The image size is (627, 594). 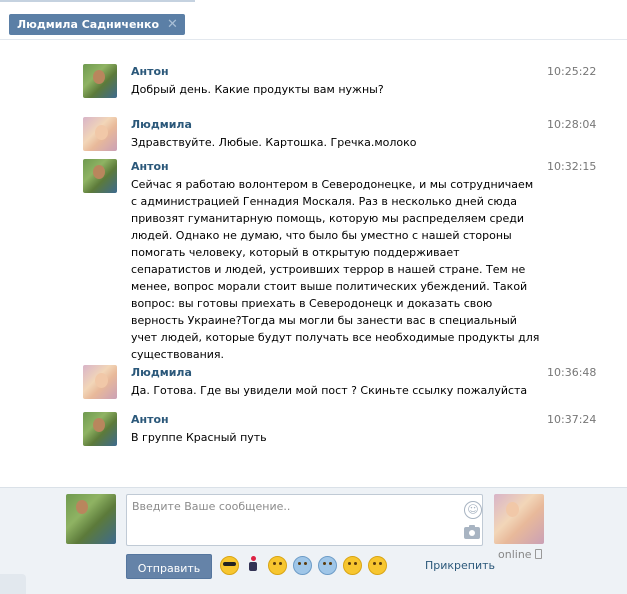 What do you see at coordinates (97, 1) in the screenshot?
I see `active-tab-indicator` at bounding box center [97, 1].